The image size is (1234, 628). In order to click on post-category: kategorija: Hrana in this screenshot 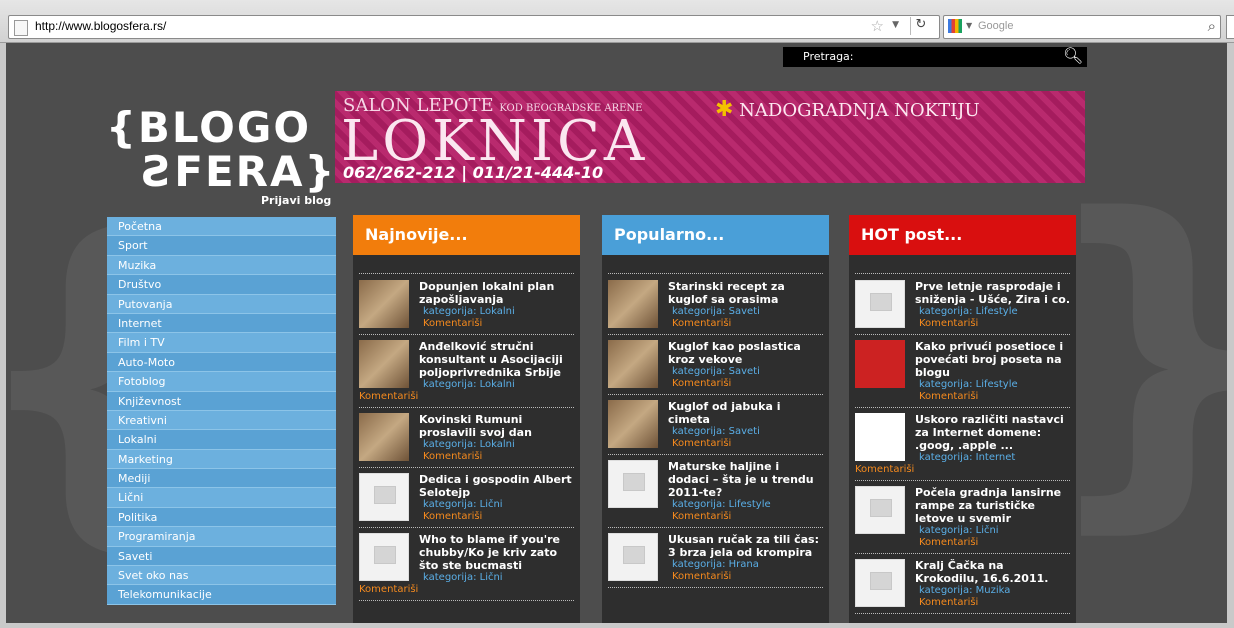, I will do `click(745, 565)`.